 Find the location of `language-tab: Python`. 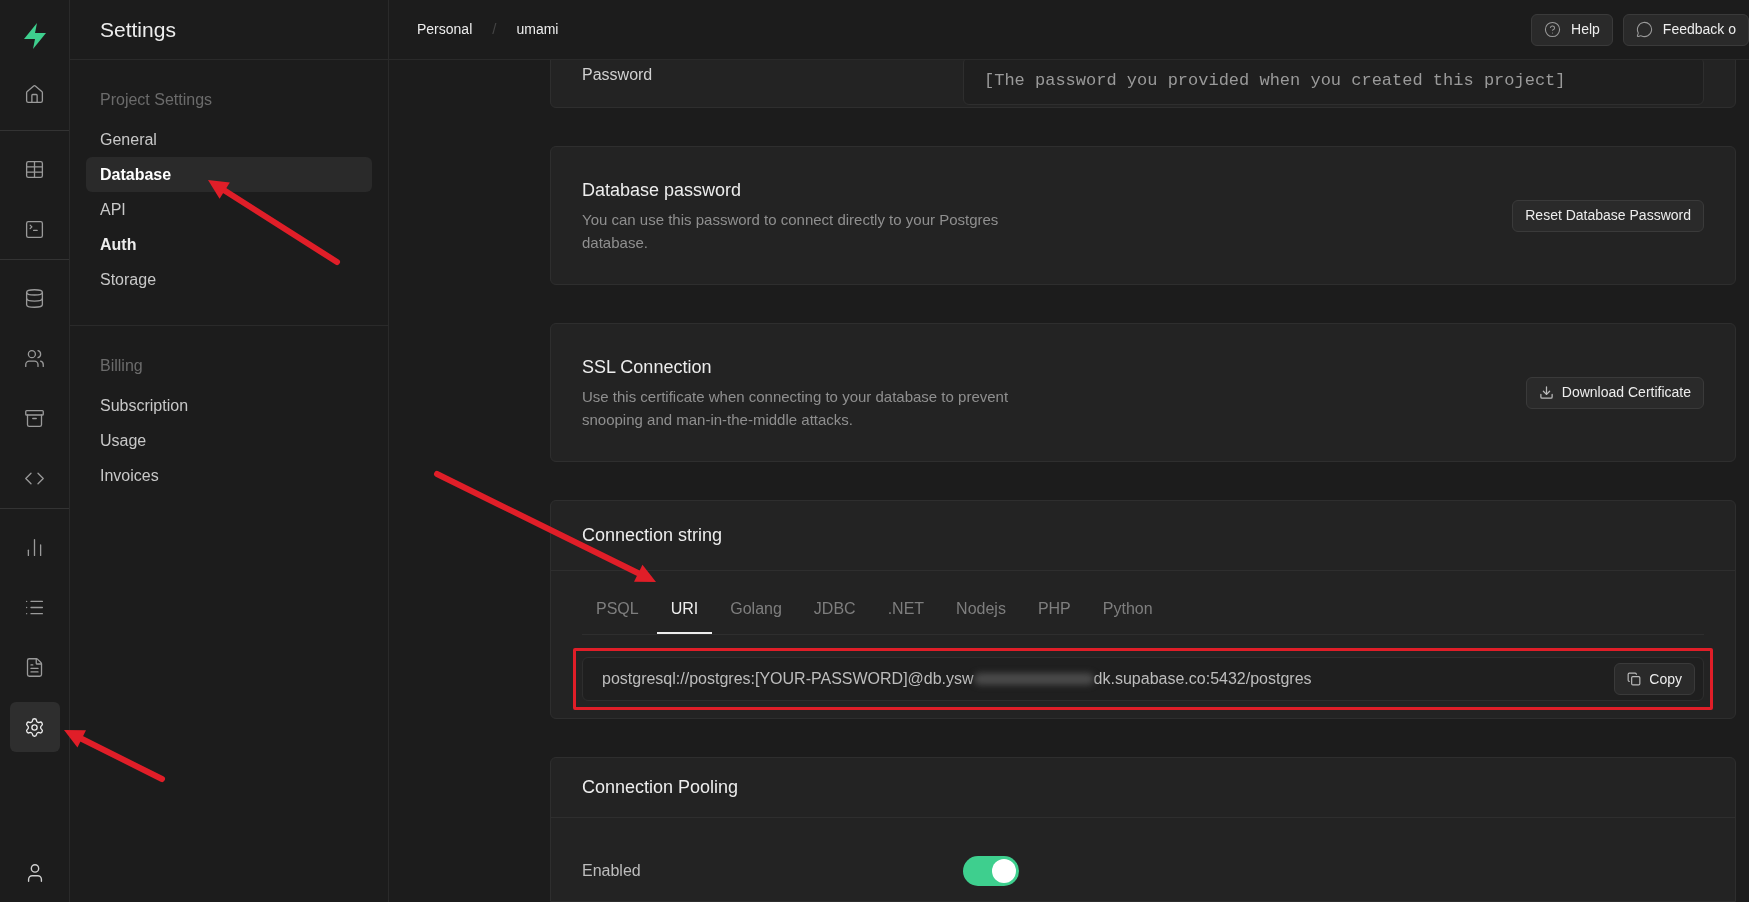

language-tab: Python is located at coordinates (1127, 613).